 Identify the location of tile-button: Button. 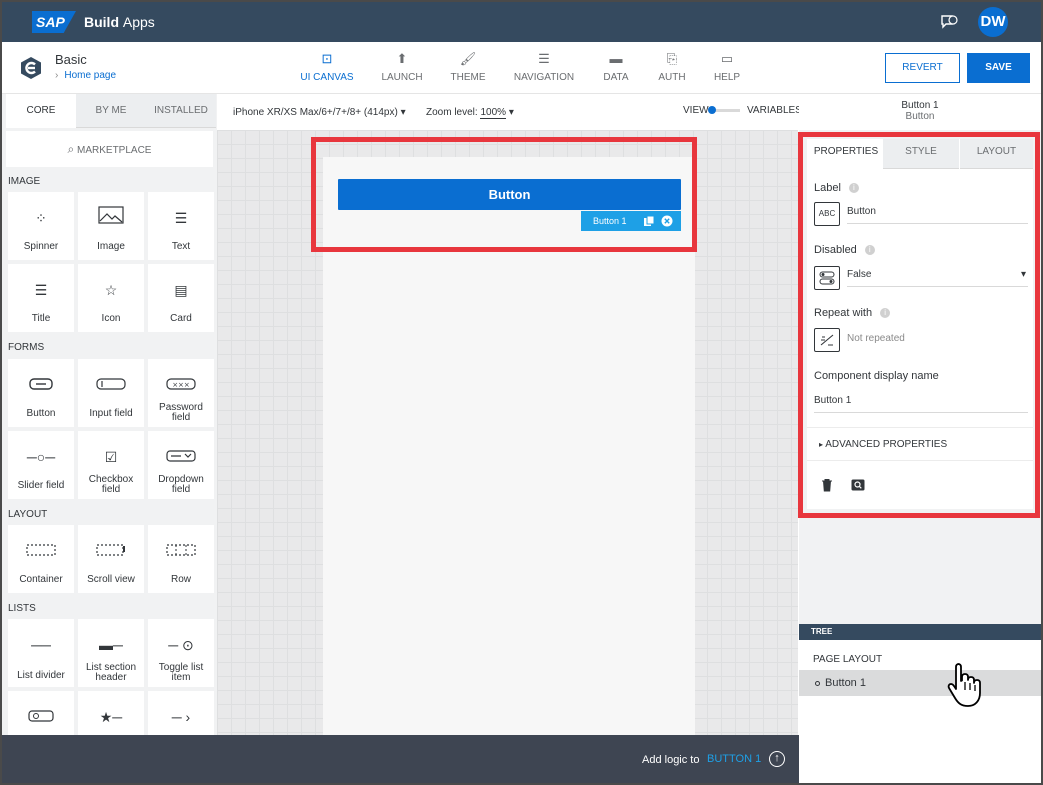
(41, 393).